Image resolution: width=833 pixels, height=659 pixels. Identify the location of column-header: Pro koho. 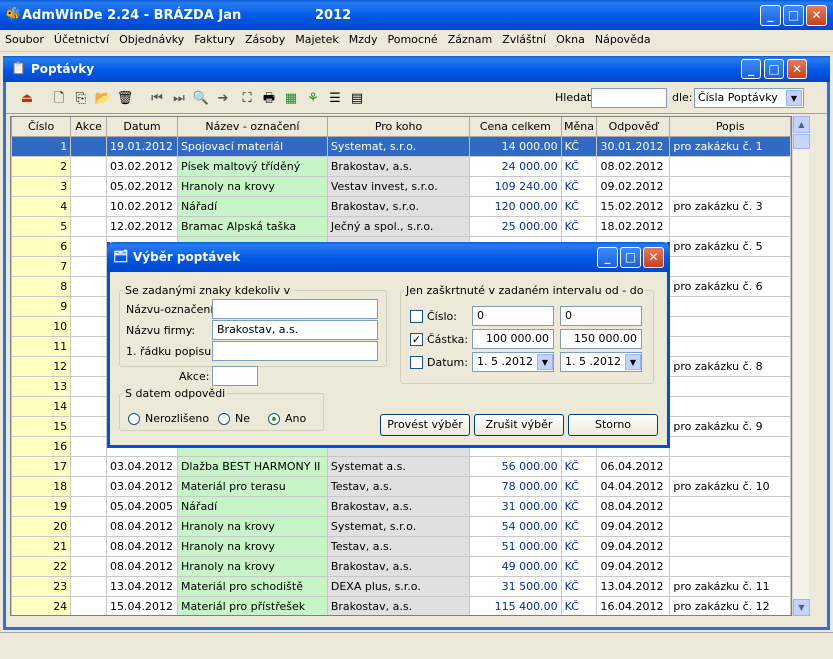
(398, 127).